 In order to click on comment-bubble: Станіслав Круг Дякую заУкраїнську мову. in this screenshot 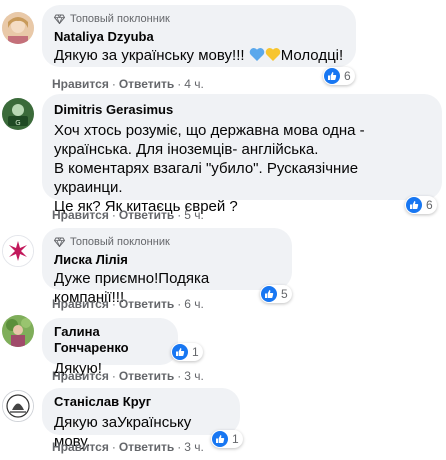, I will do `click(141, 419)`.